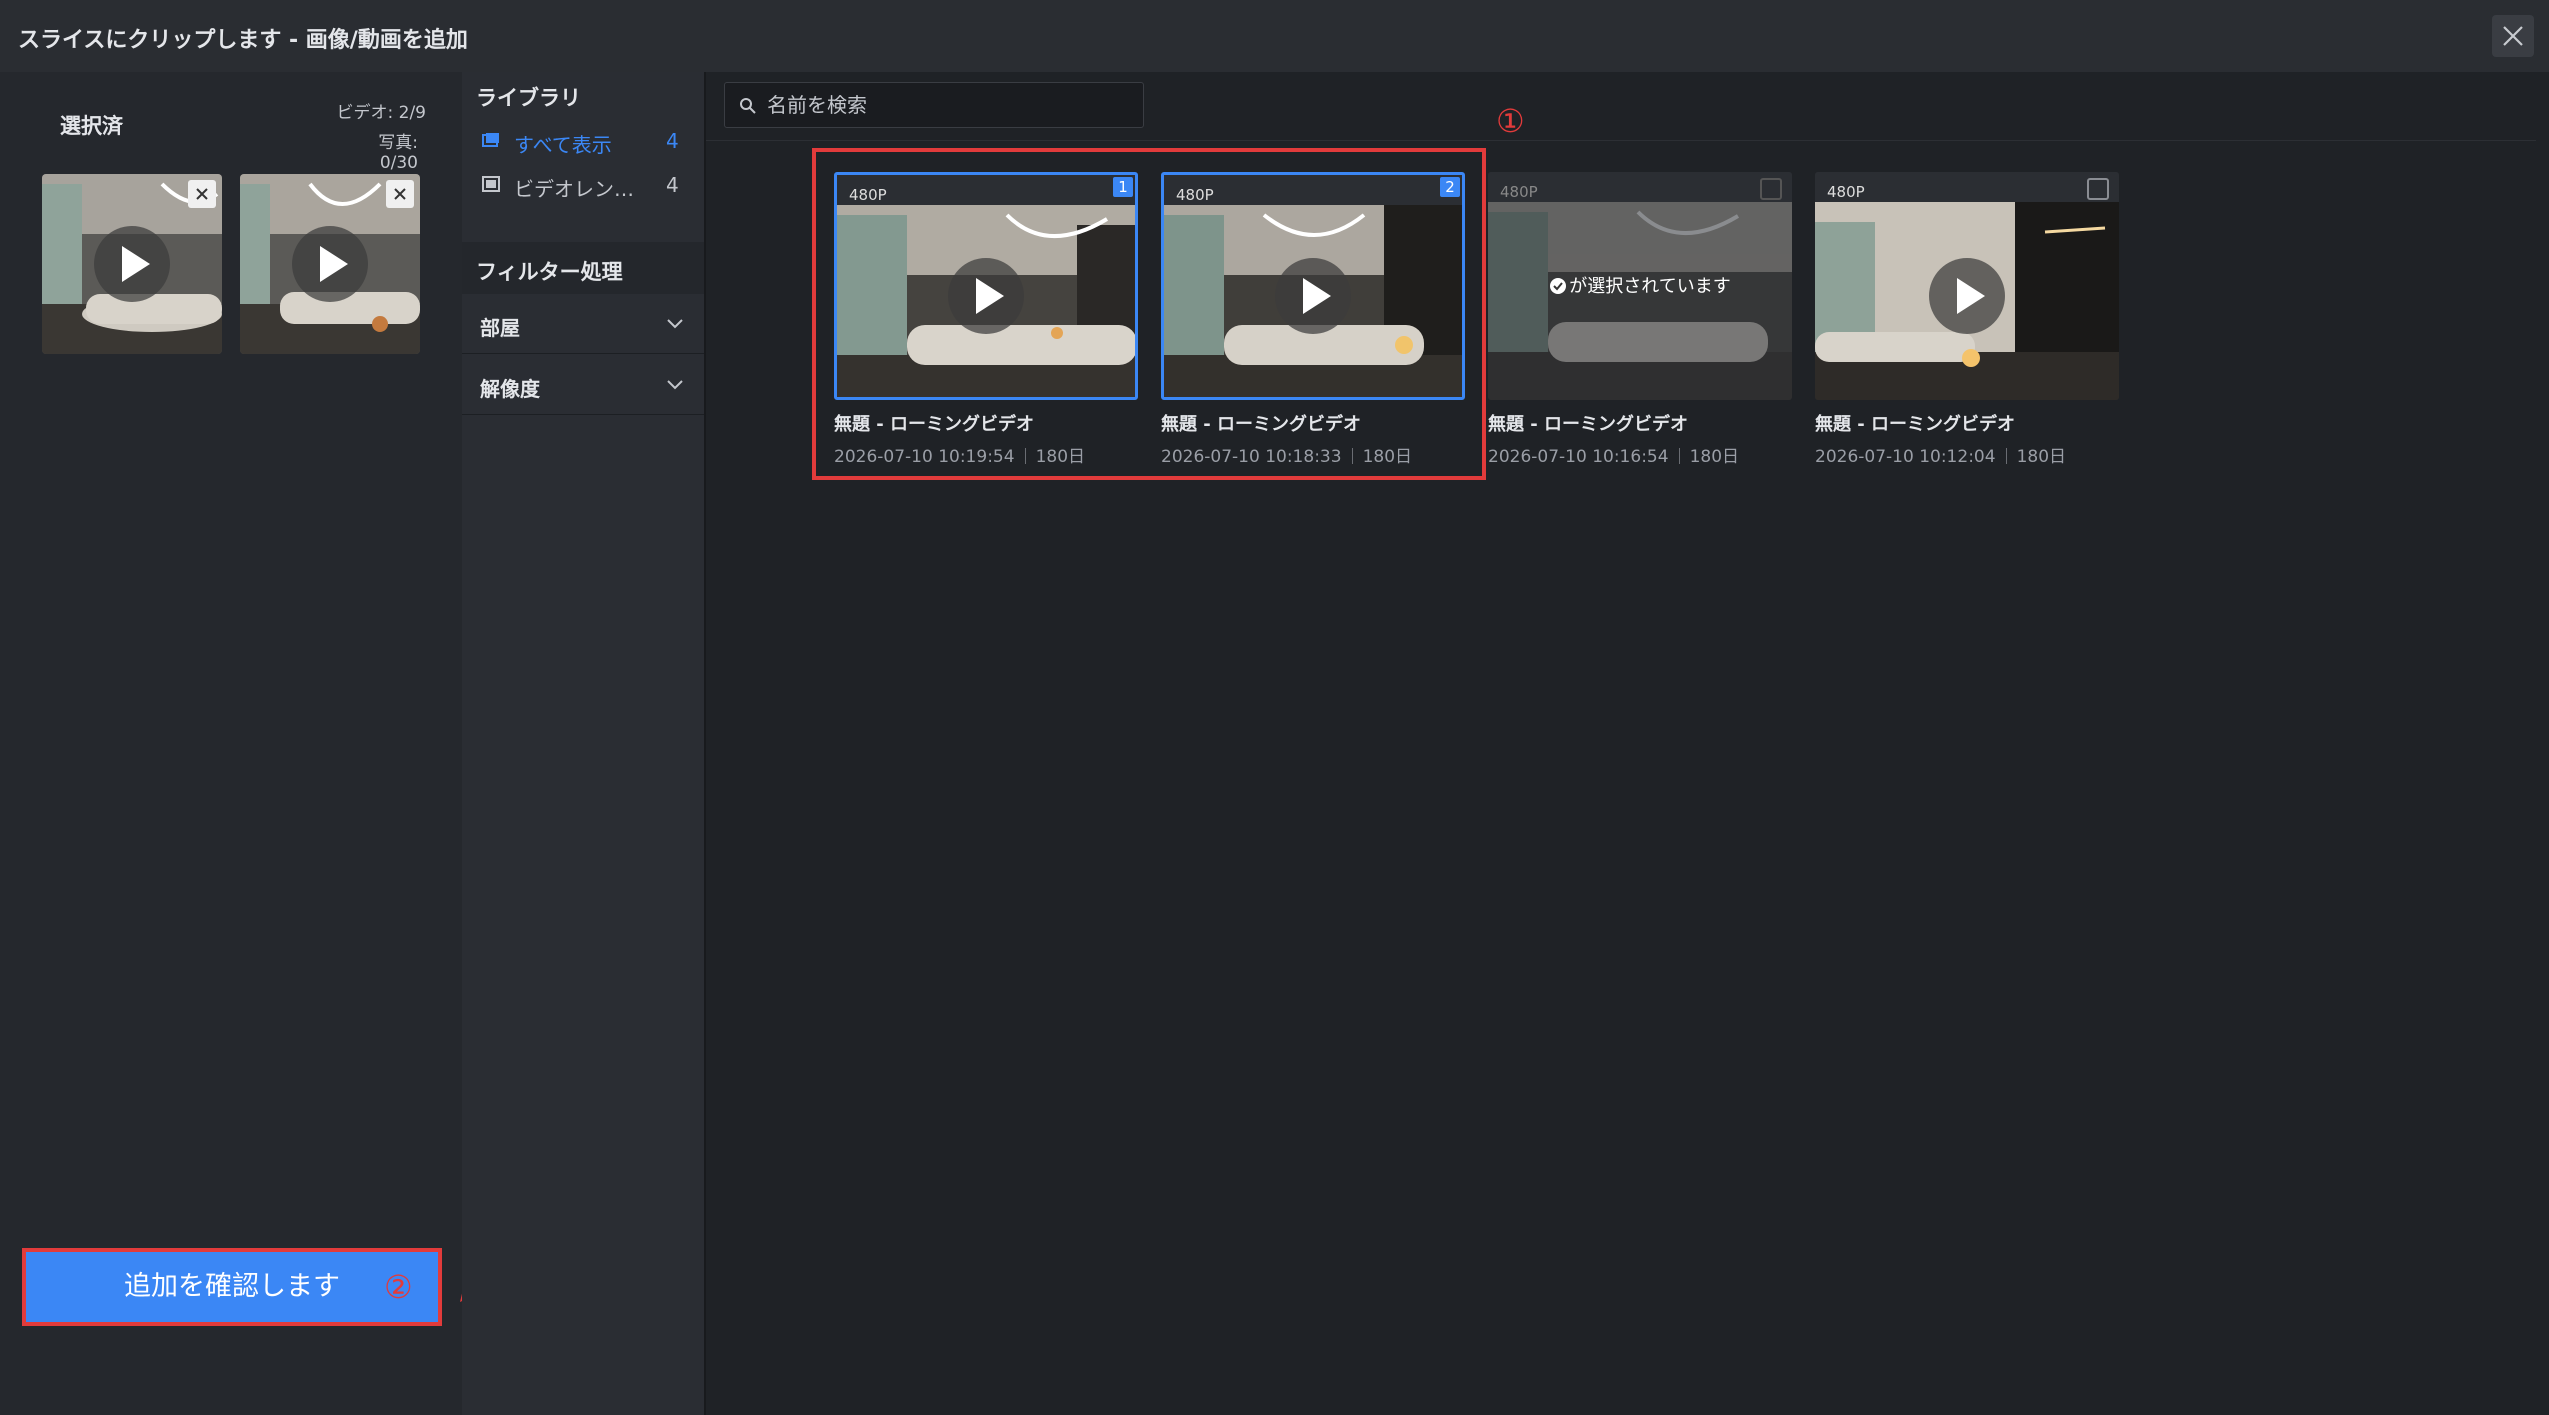 This screenshot has height=1415, width=2549. What do you see at coordinates (583, 385) in the screenshot?
I see `filter-resolution: 解像度` at bounding box center [583, 385].